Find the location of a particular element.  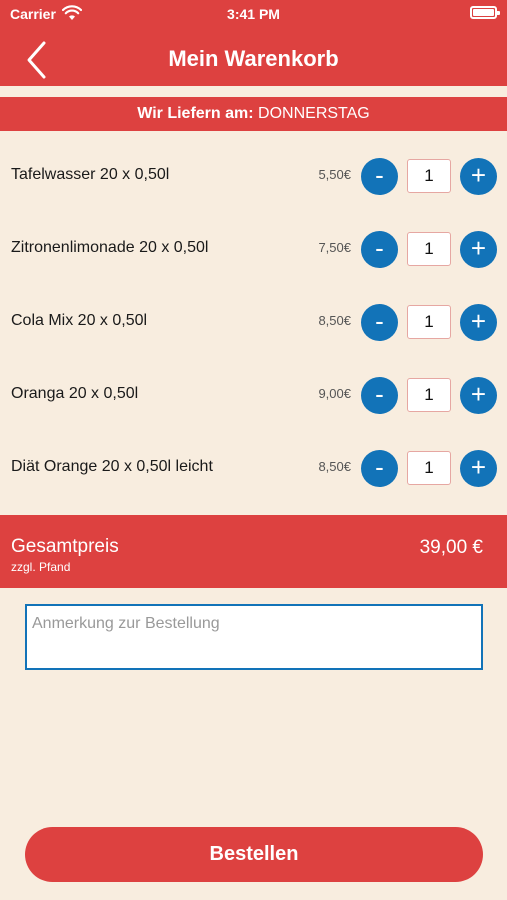

delivery-day: DONNERSTAG is located at coordinates (314, 113).